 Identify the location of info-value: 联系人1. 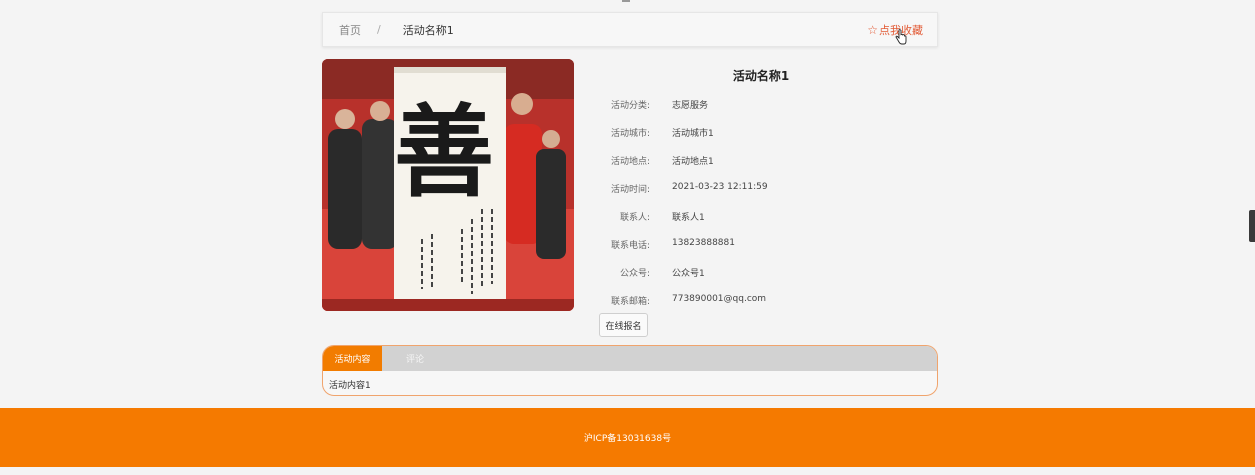
(688, 218).